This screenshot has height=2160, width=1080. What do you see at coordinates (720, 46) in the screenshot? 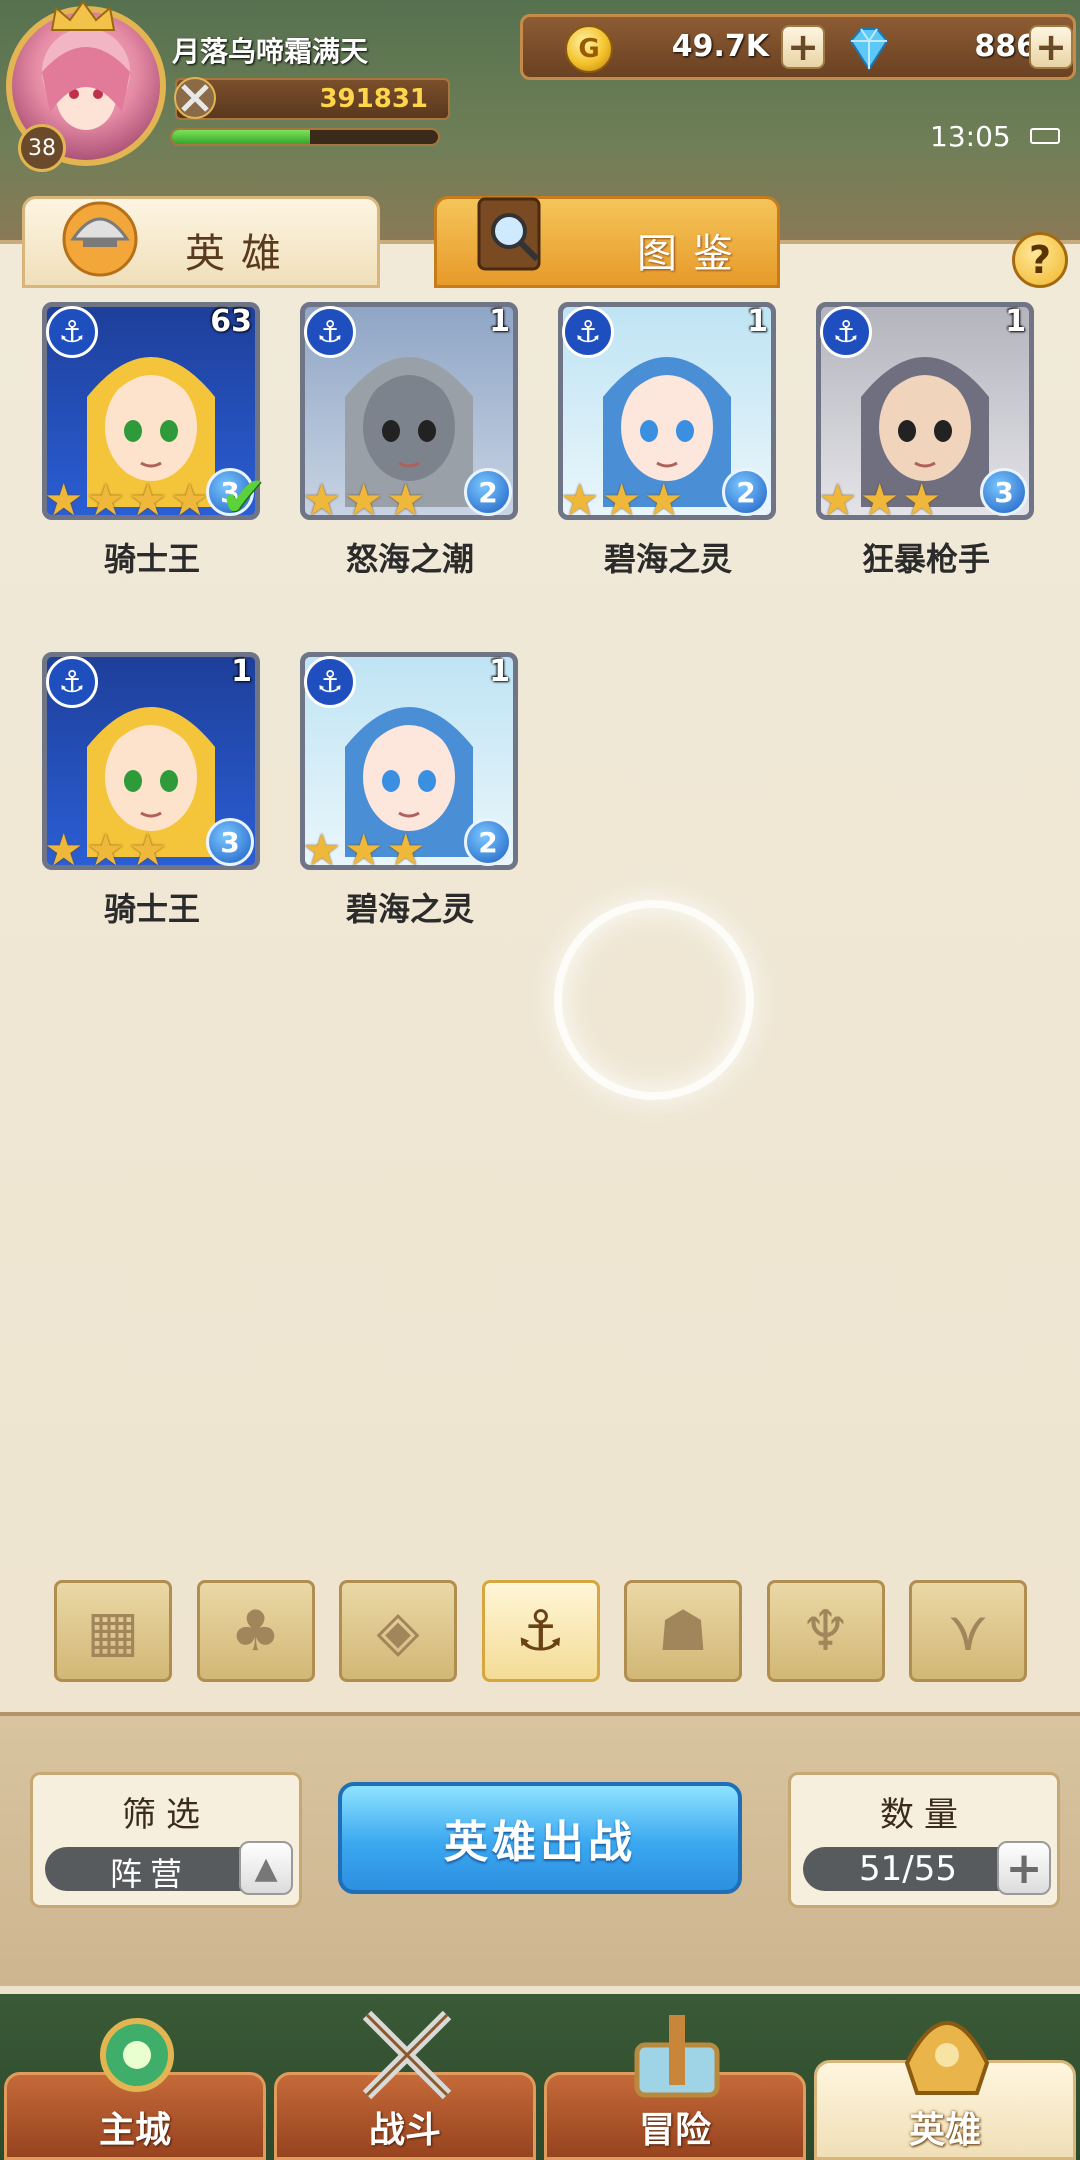
I see `gold-amount: 49.7K` at bounding box center [720, 46].